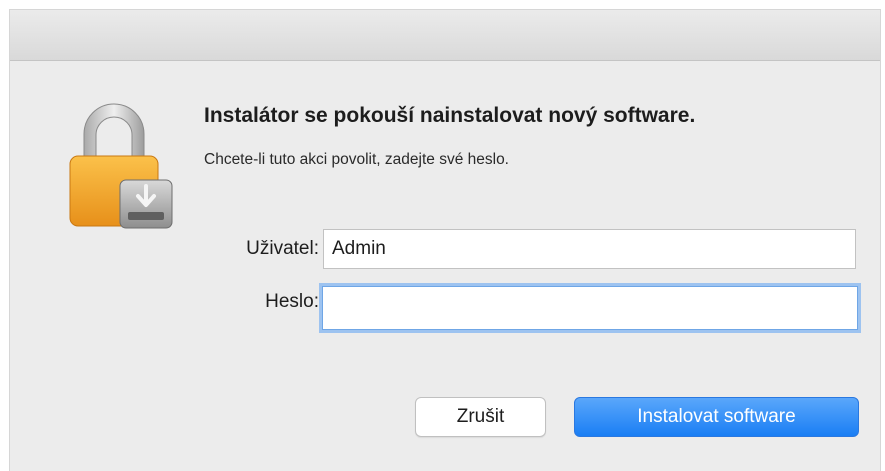 This screenshot has width=885, height=471. I want to click on password-label: Heslo:, so click(292, 301).